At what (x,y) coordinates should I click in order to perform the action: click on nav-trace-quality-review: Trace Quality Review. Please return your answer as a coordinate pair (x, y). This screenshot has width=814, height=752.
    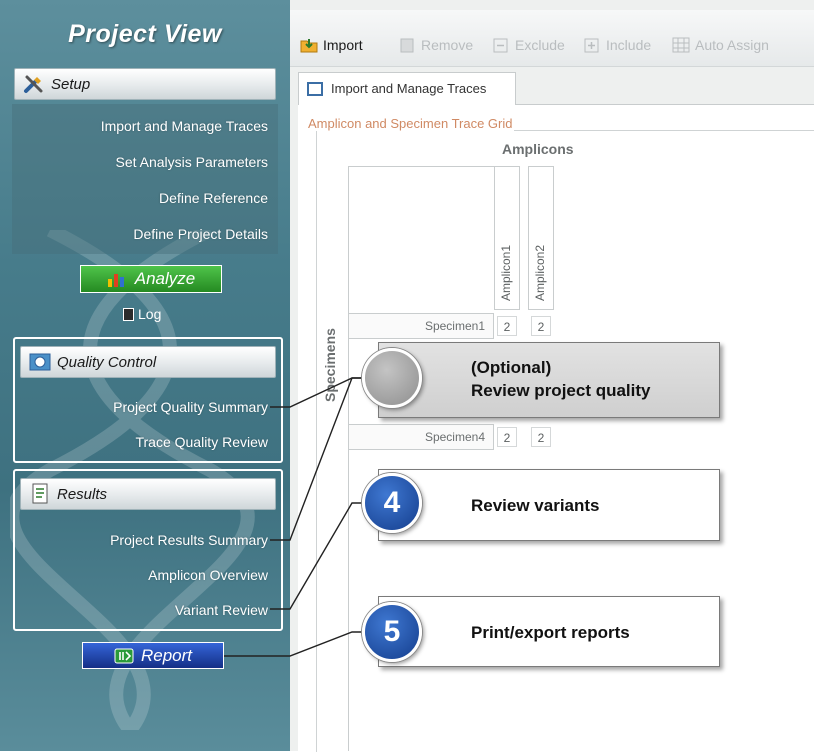
    Looking at the image, I should click on (201, 442).